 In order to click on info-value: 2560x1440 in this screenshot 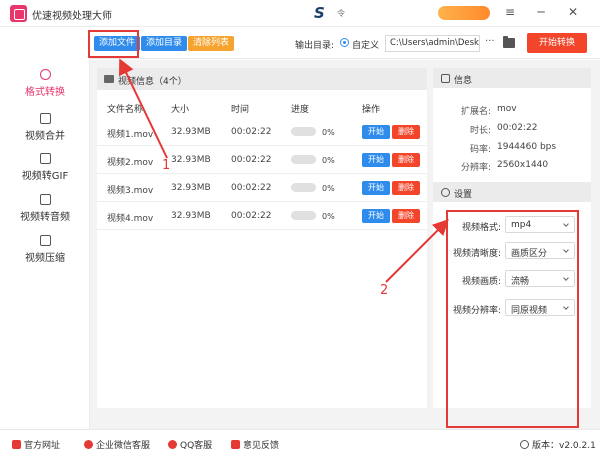, I will do `click(523, 165)`.